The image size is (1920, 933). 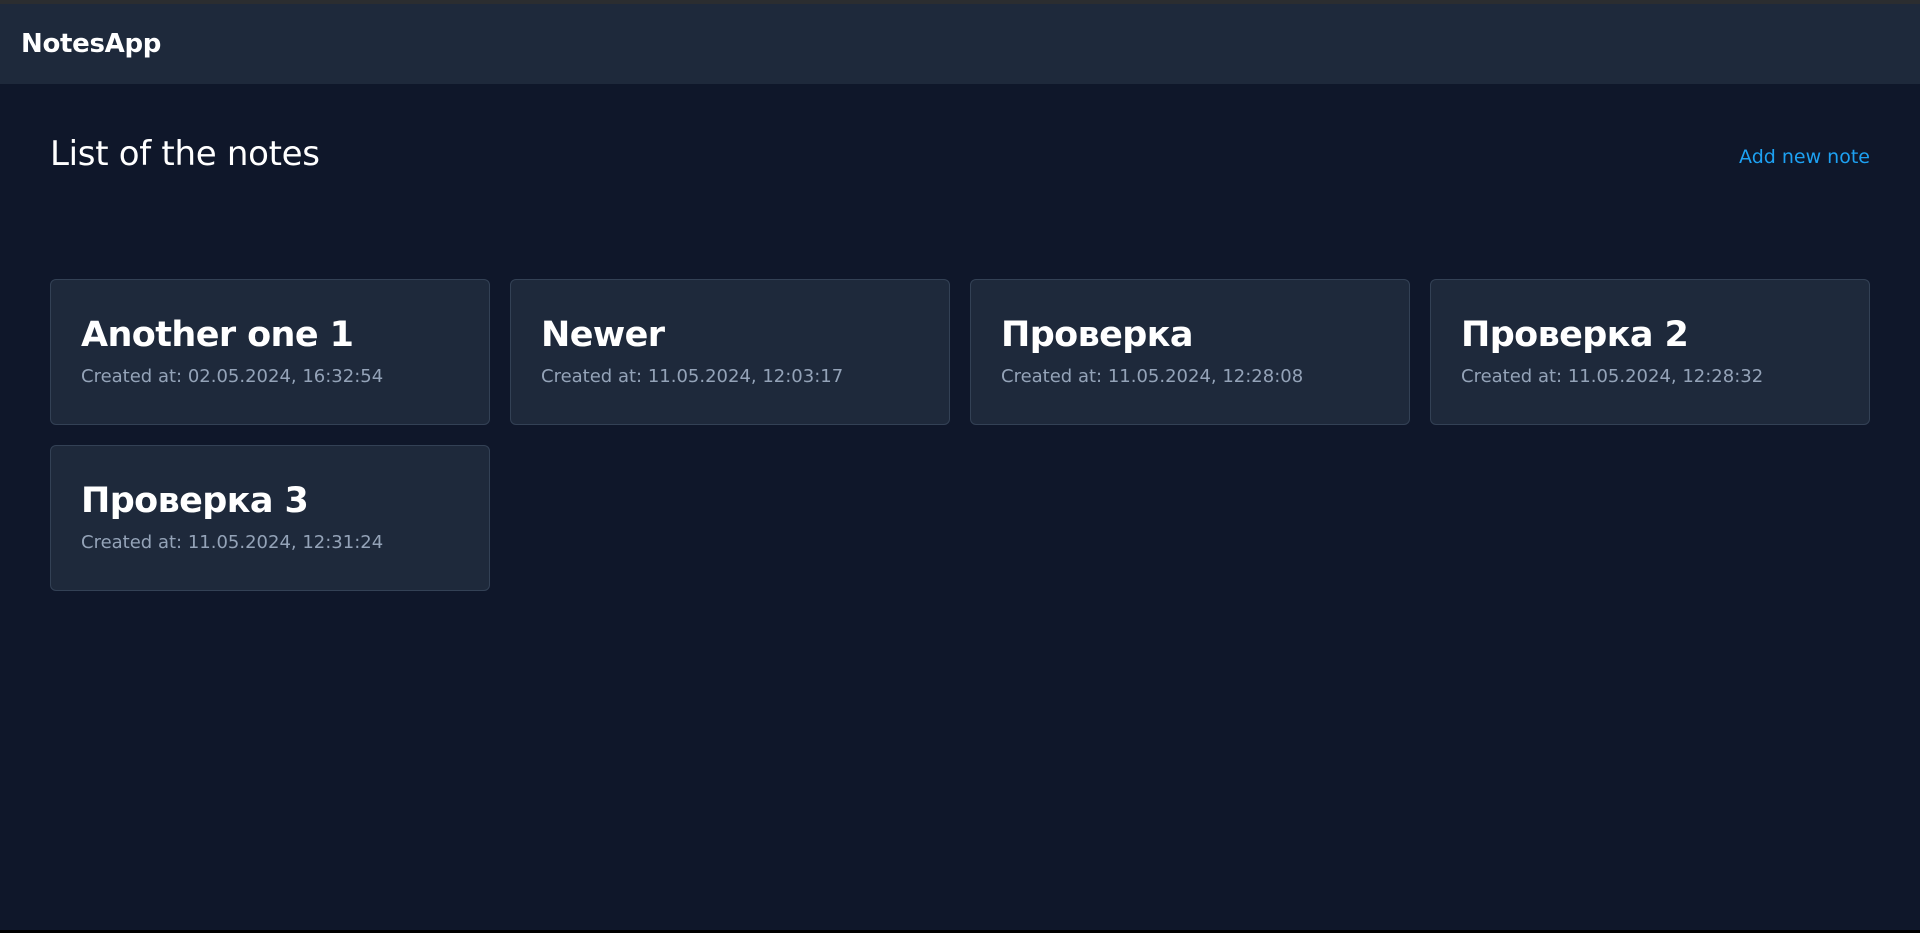 What do you see at coordinates (603, 335) in the screenshot?
I see `note-title: Newer` at bounding box center [603, 335].